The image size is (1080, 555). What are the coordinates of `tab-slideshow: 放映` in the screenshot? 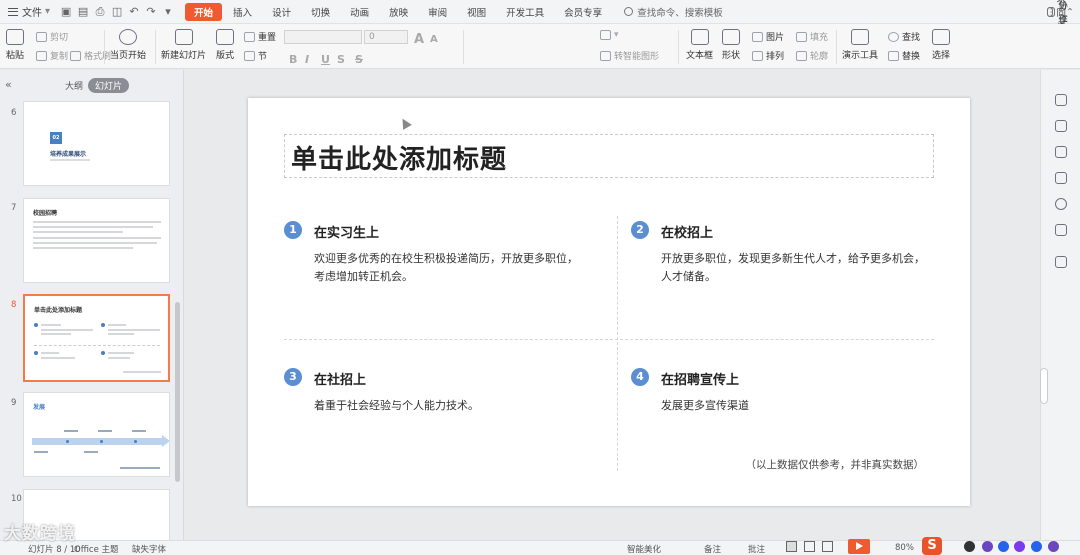 It's located at (398, 12).